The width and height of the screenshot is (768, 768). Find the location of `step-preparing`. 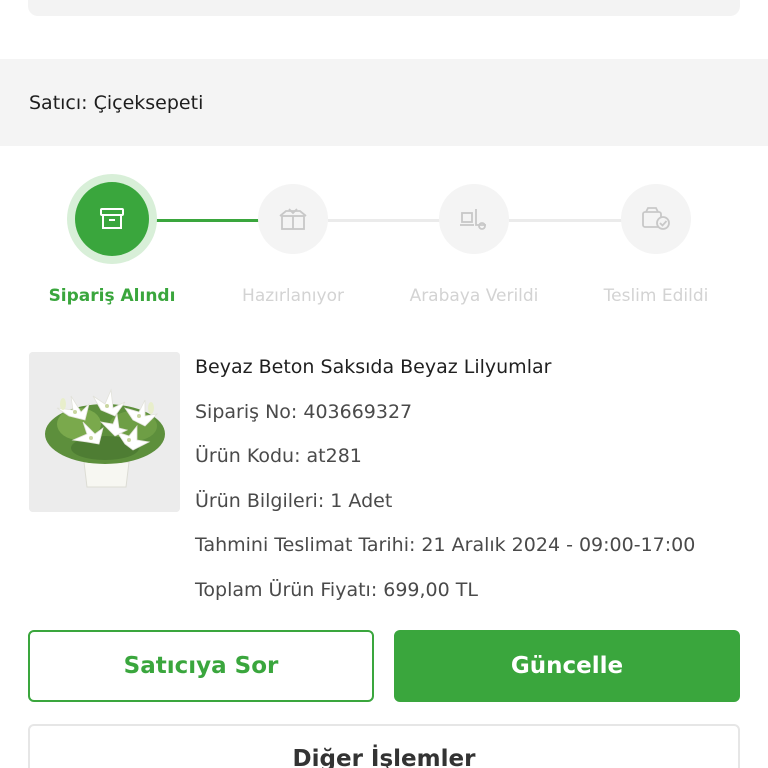

step-preparing is located at coordinates (293, 219).